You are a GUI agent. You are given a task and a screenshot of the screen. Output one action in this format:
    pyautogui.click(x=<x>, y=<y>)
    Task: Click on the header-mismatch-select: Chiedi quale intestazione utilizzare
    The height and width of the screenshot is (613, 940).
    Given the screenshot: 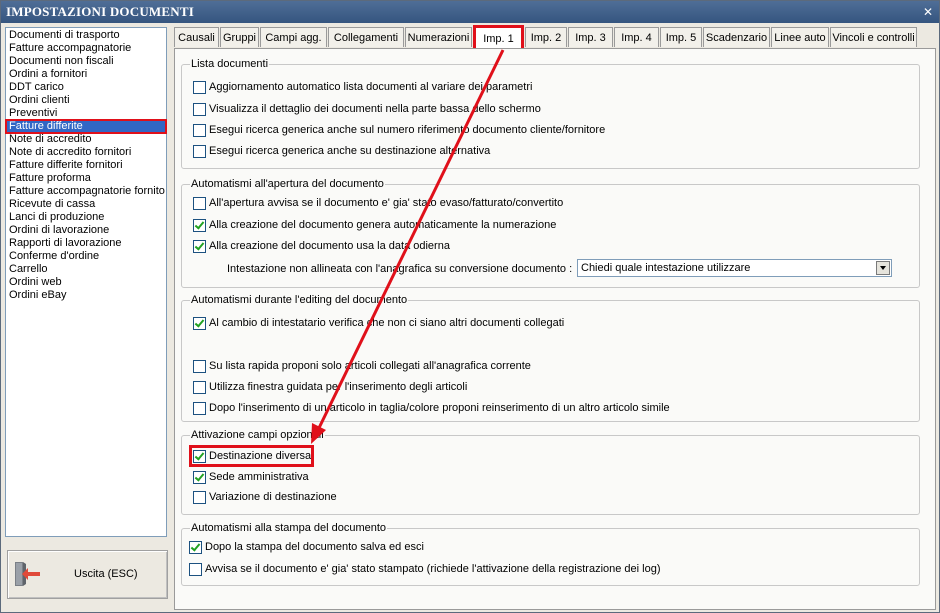 What is the action you would take?
    pyautogui.click(x=734, y=268)
    